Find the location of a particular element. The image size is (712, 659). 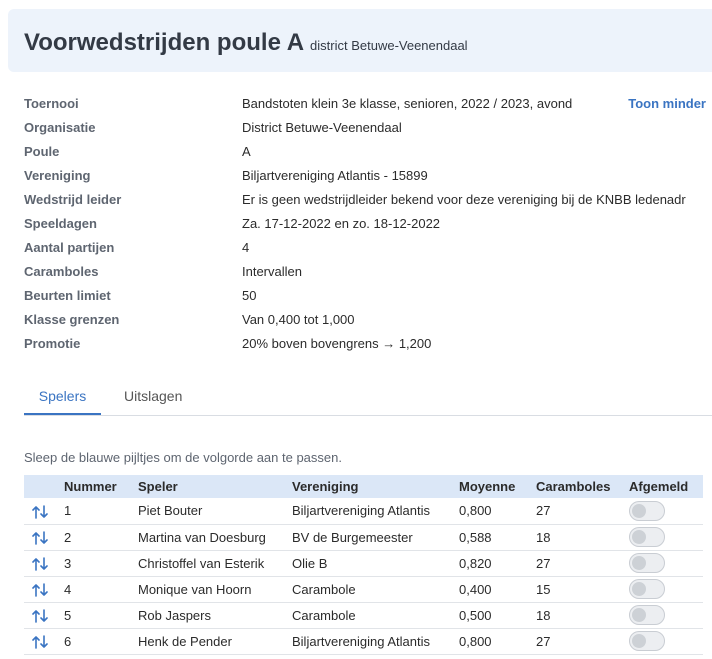

cell-speler: Monique van Hoorn is located at coordinates (195, 589).